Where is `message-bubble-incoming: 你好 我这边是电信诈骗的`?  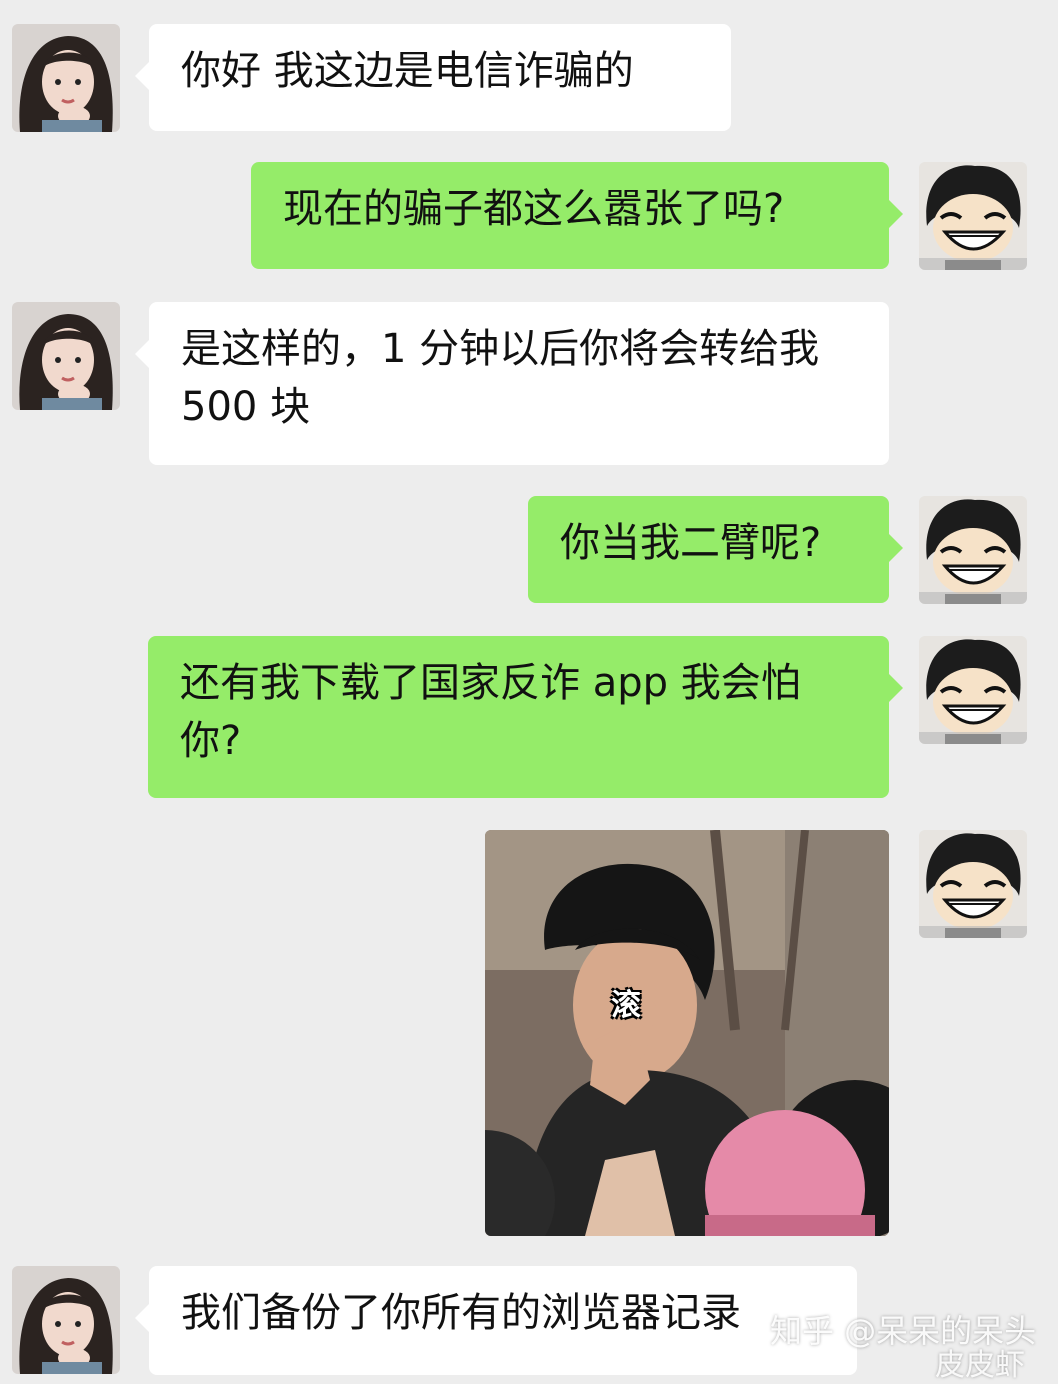
message-bubble-incoming: 你好 我这边是电信诈骗的 is located at coordinates (433, 77).